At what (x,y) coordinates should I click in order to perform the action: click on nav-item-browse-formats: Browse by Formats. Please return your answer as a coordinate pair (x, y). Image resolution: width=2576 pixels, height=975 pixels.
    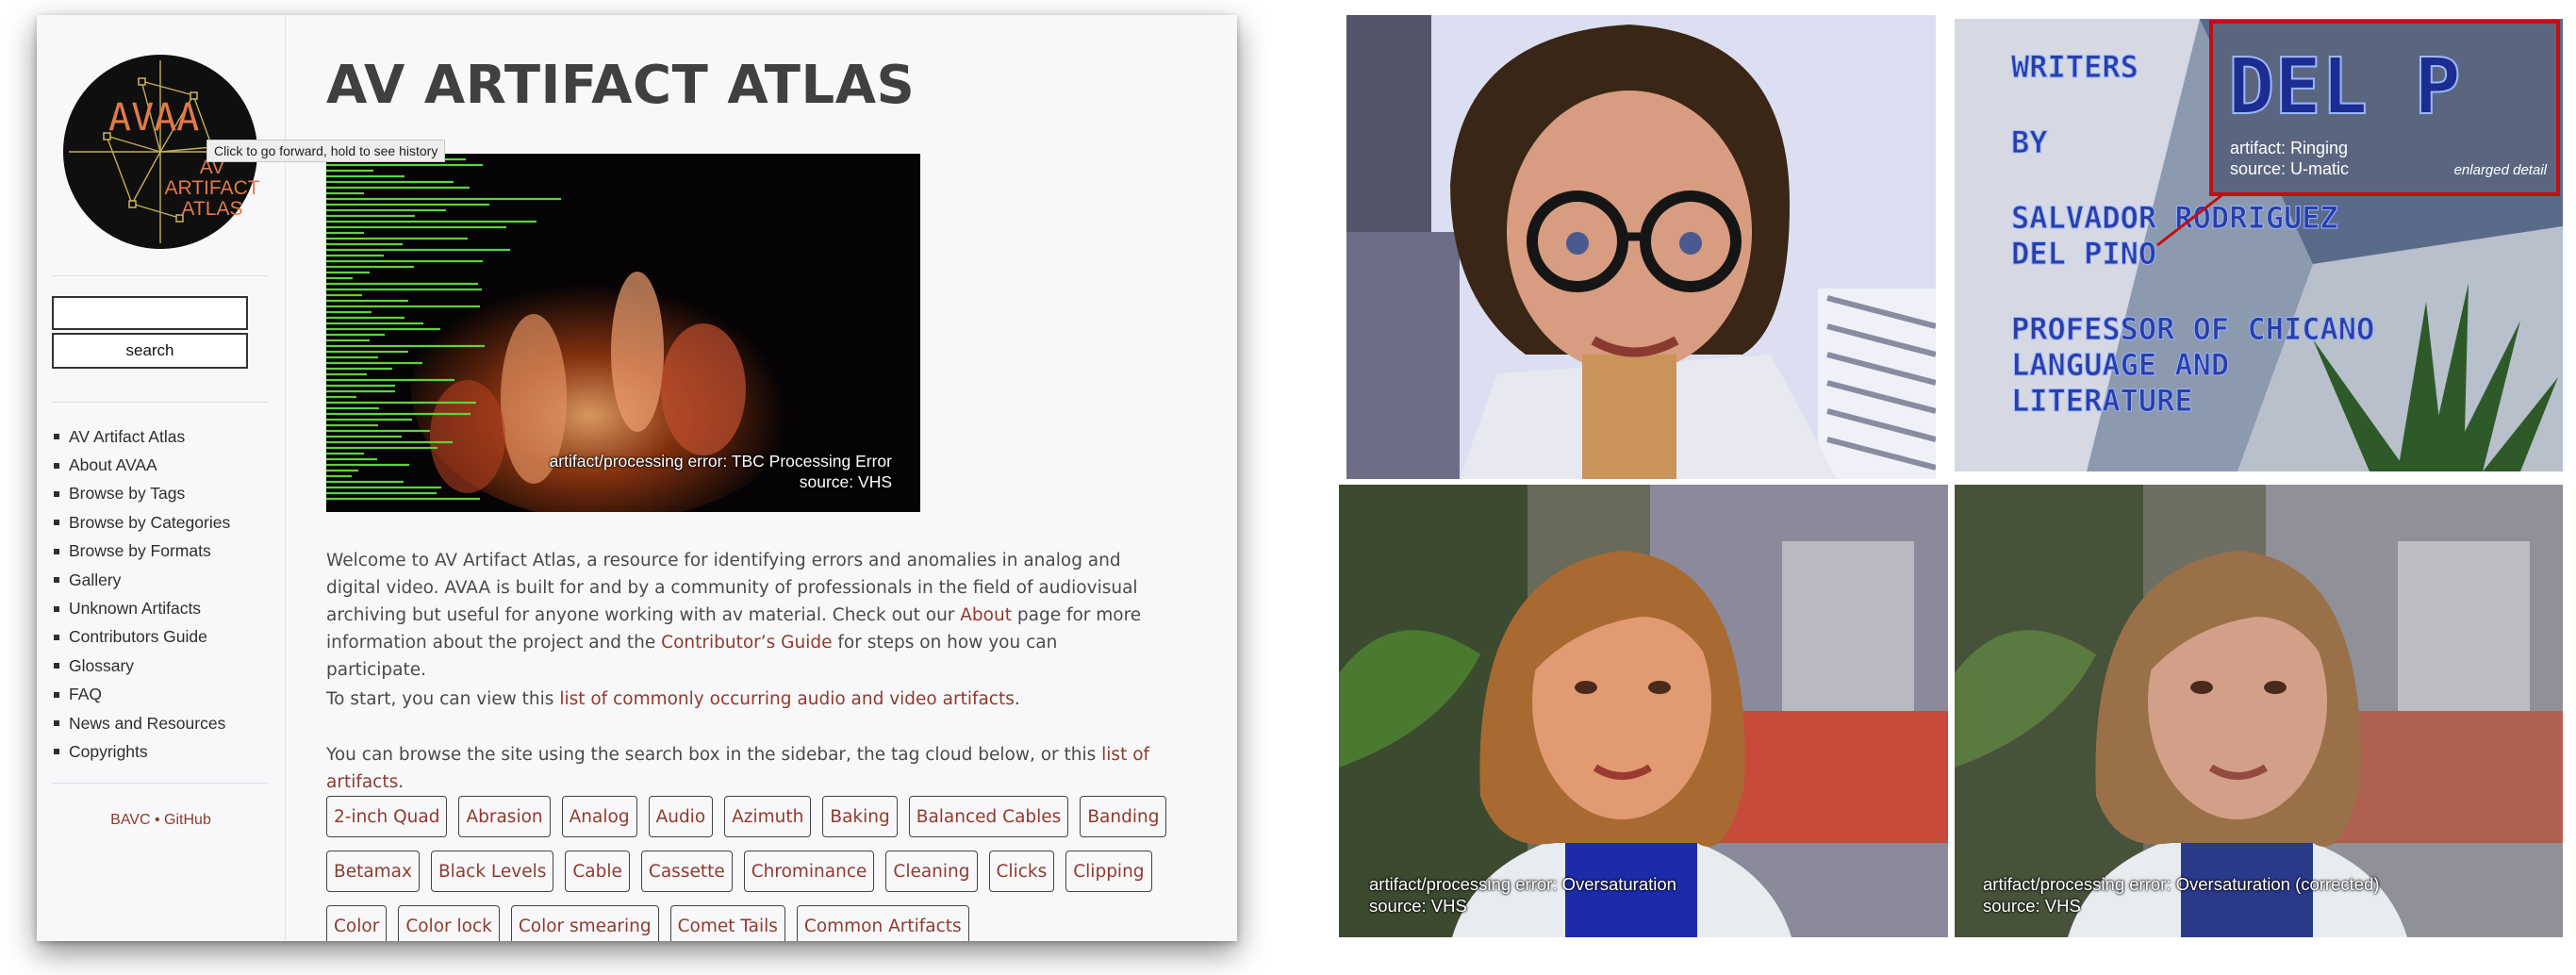
    Looking at the image, I should click on (142, 551).